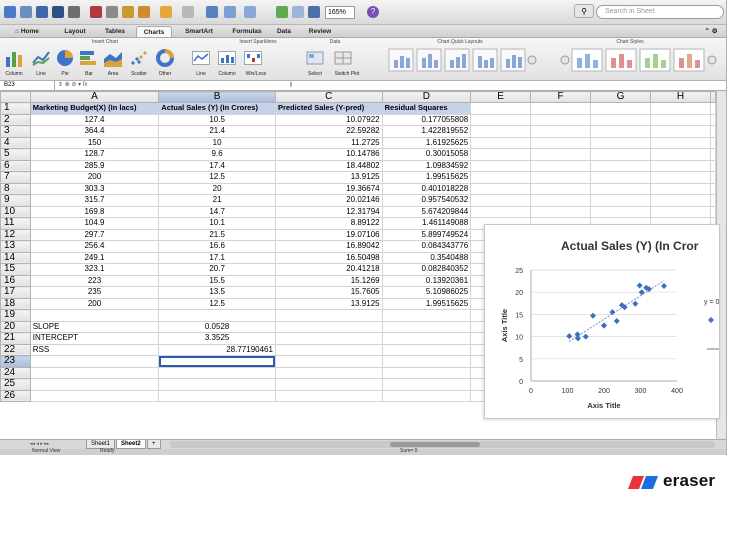  What do you see at coordinates (39, 444) in the screenshot?
I see `sheet-nav-arrows: ◂◂ ◂ ▸ ▸▸` at bounding box center [39, 444].